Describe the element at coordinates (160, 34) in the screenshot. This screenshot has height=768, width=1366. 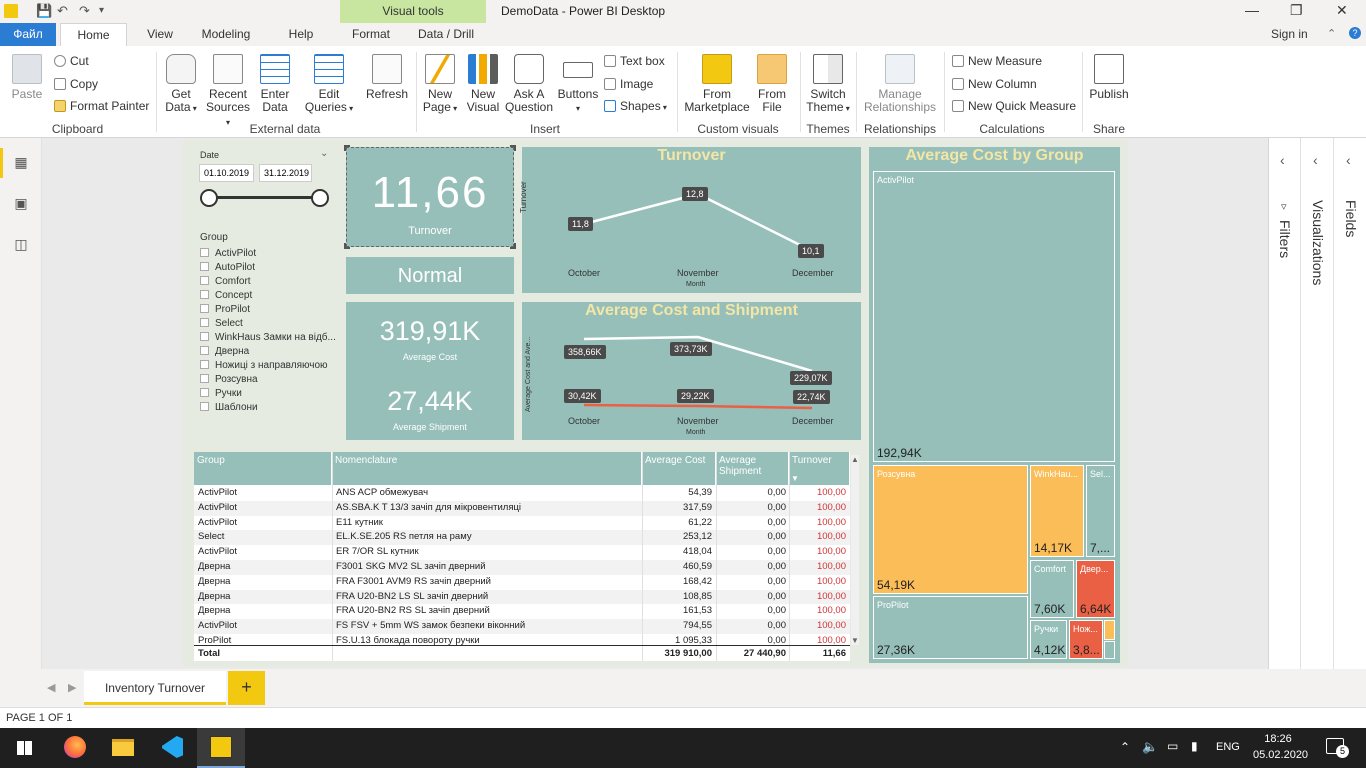
I see `tab-view: View` at that location.